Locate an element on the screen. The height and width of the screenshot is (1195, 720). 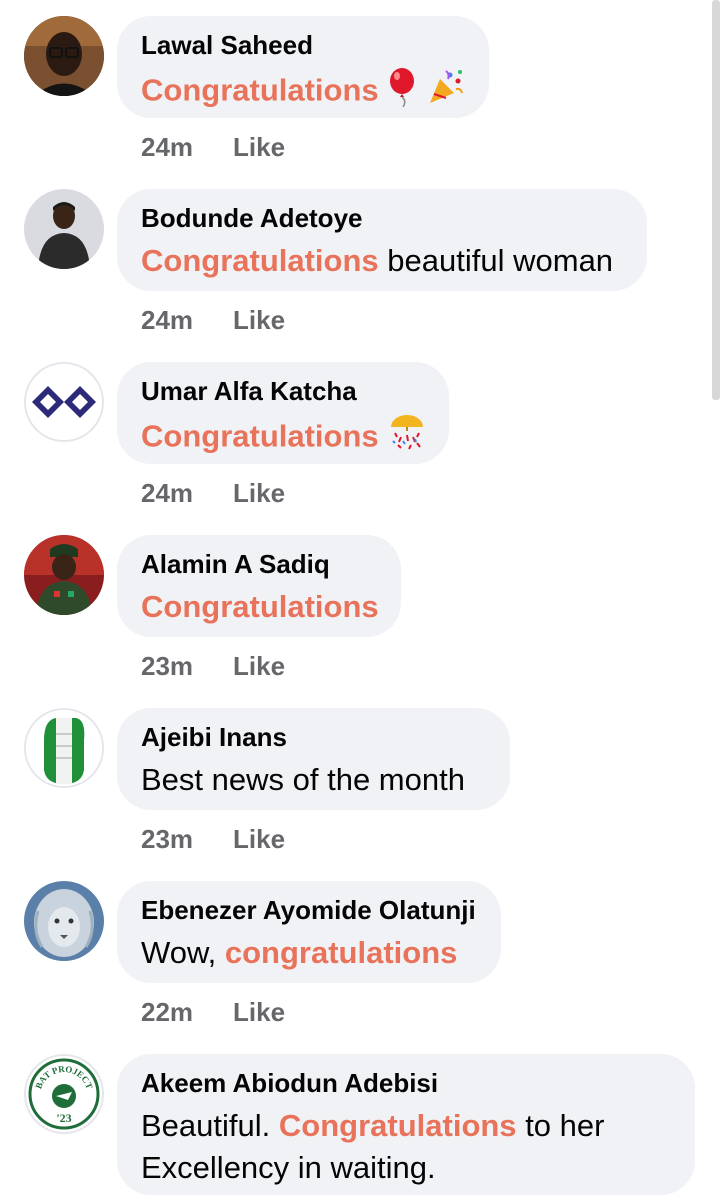
highlighted-word: congratulations is located at coordinates (341, 952).